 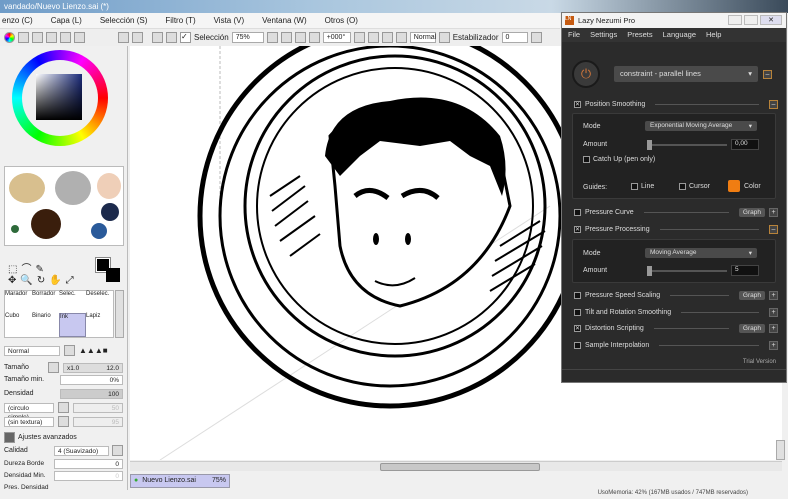 What do you see at coordinates (701, 126) in the screenshot?
I see `ps-mode-select: Exponential Moving Average ▾` at bounding box center [701, 126].